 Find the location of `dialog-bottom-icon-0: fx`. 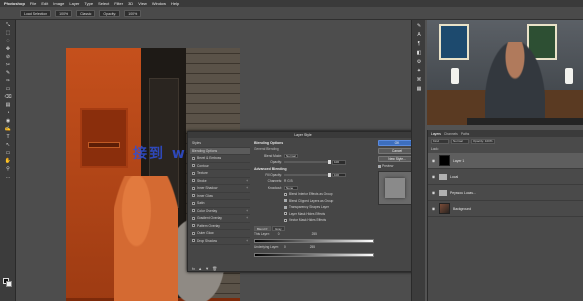

dialog-bottom-icon-0: fx is located at coordinates (193, 268).